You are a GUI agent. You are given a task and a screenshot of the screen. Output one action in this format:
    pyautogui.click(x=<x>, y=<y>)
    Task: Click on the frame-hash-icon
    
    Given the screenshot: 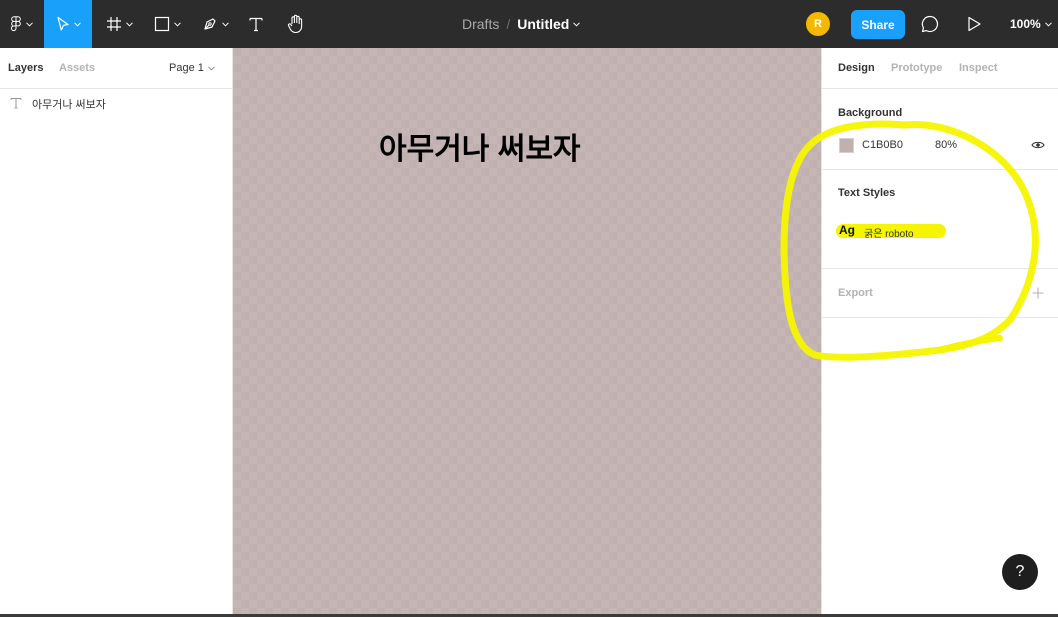 What is the action you would take?
    pyautogui.click(x=113, y=24)
    